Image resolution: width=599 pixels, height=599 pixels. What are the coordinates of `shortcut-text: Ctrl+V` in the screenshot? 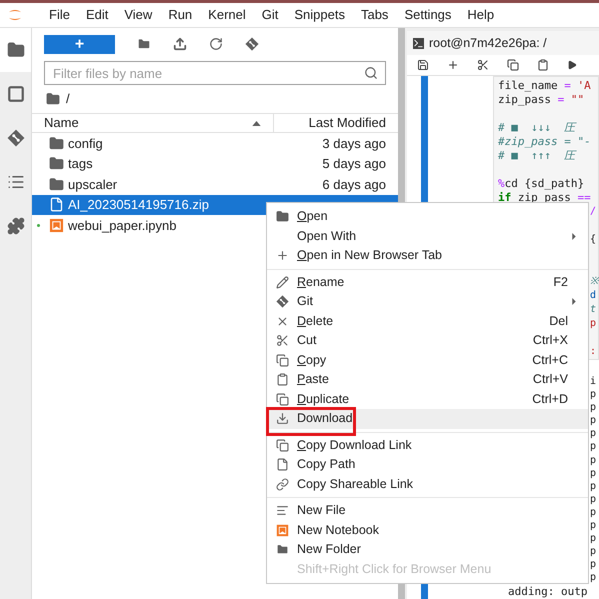 It's located at (550, 379).